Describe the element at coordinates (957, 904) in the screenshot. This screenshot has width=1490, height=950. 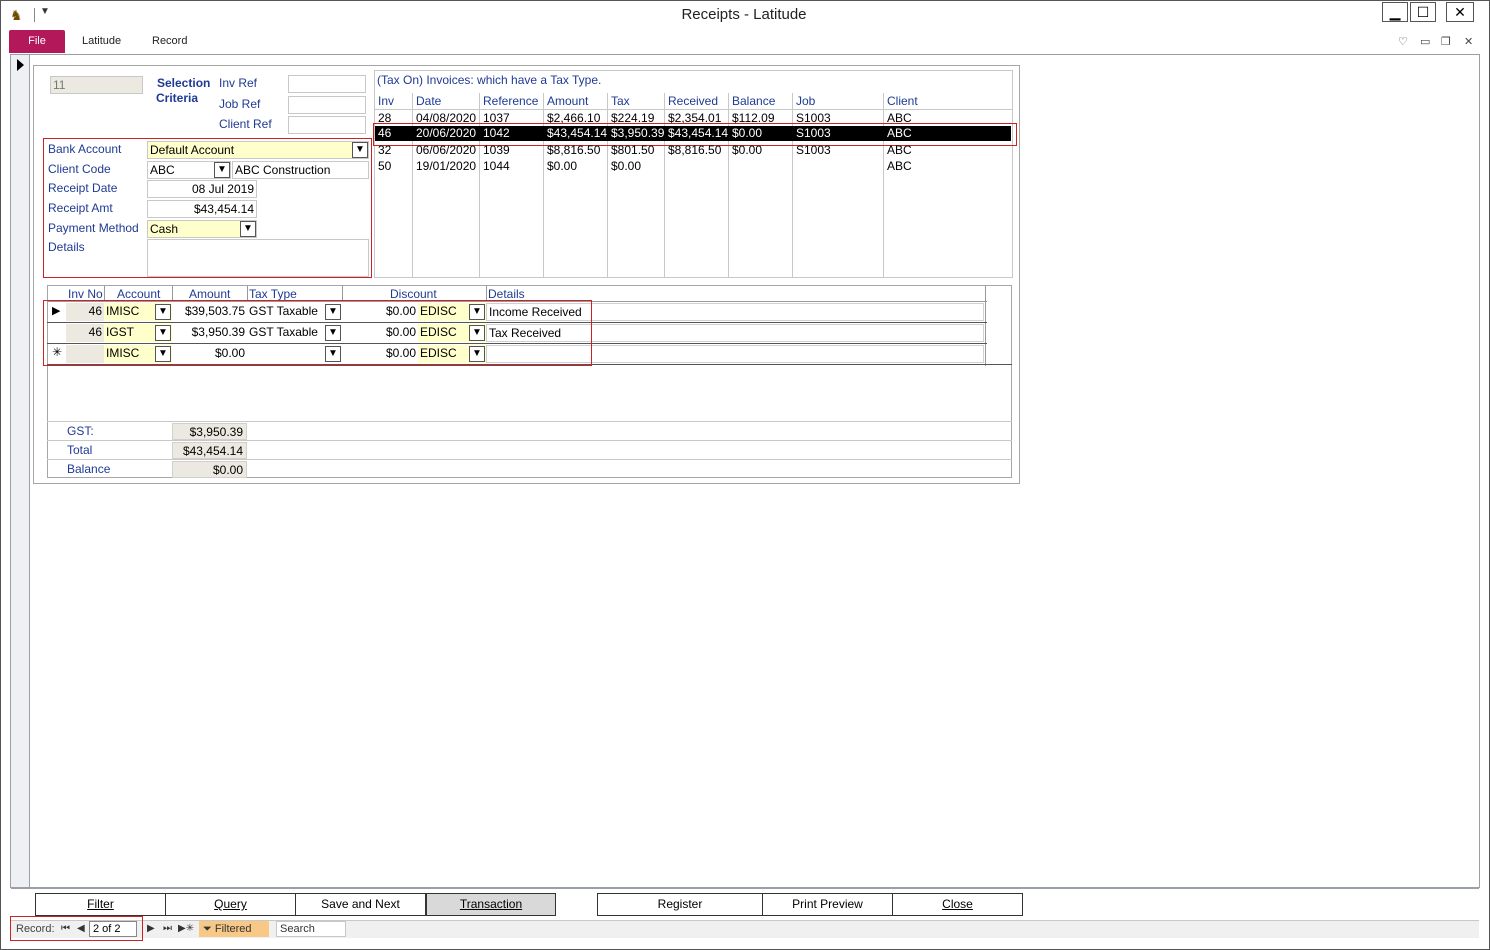
I see `close-button: Close` at that location.